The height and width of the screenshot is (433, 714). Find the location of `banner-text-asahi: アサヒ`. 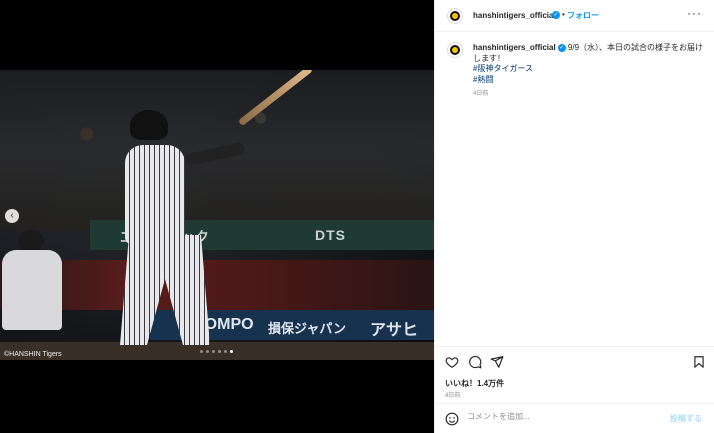

banner-text-asahi: アサヒ is located at coordinates (394, 330).